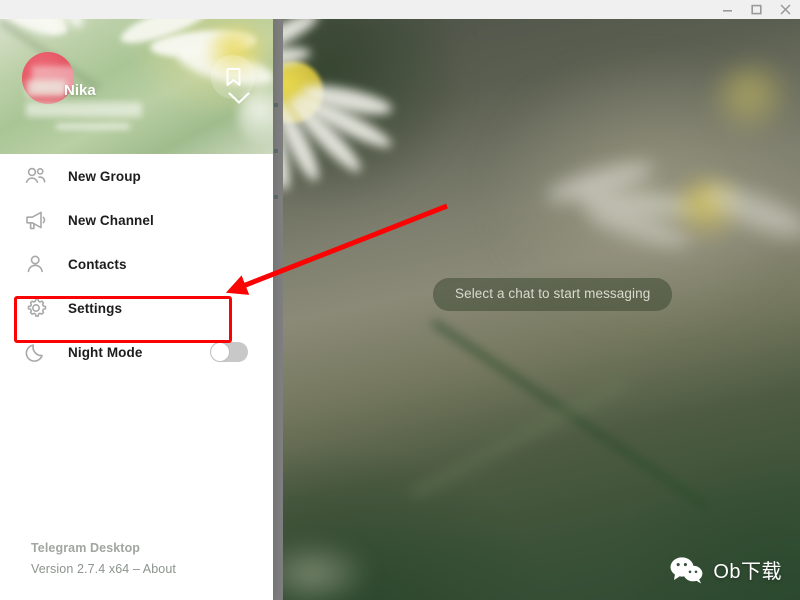 This screenshot has height=600, width=800. Describe the element at coordinates (103, 569) in the screenshot. I see `version-about-link: Version 2.7.4 x64 – About` at that location.